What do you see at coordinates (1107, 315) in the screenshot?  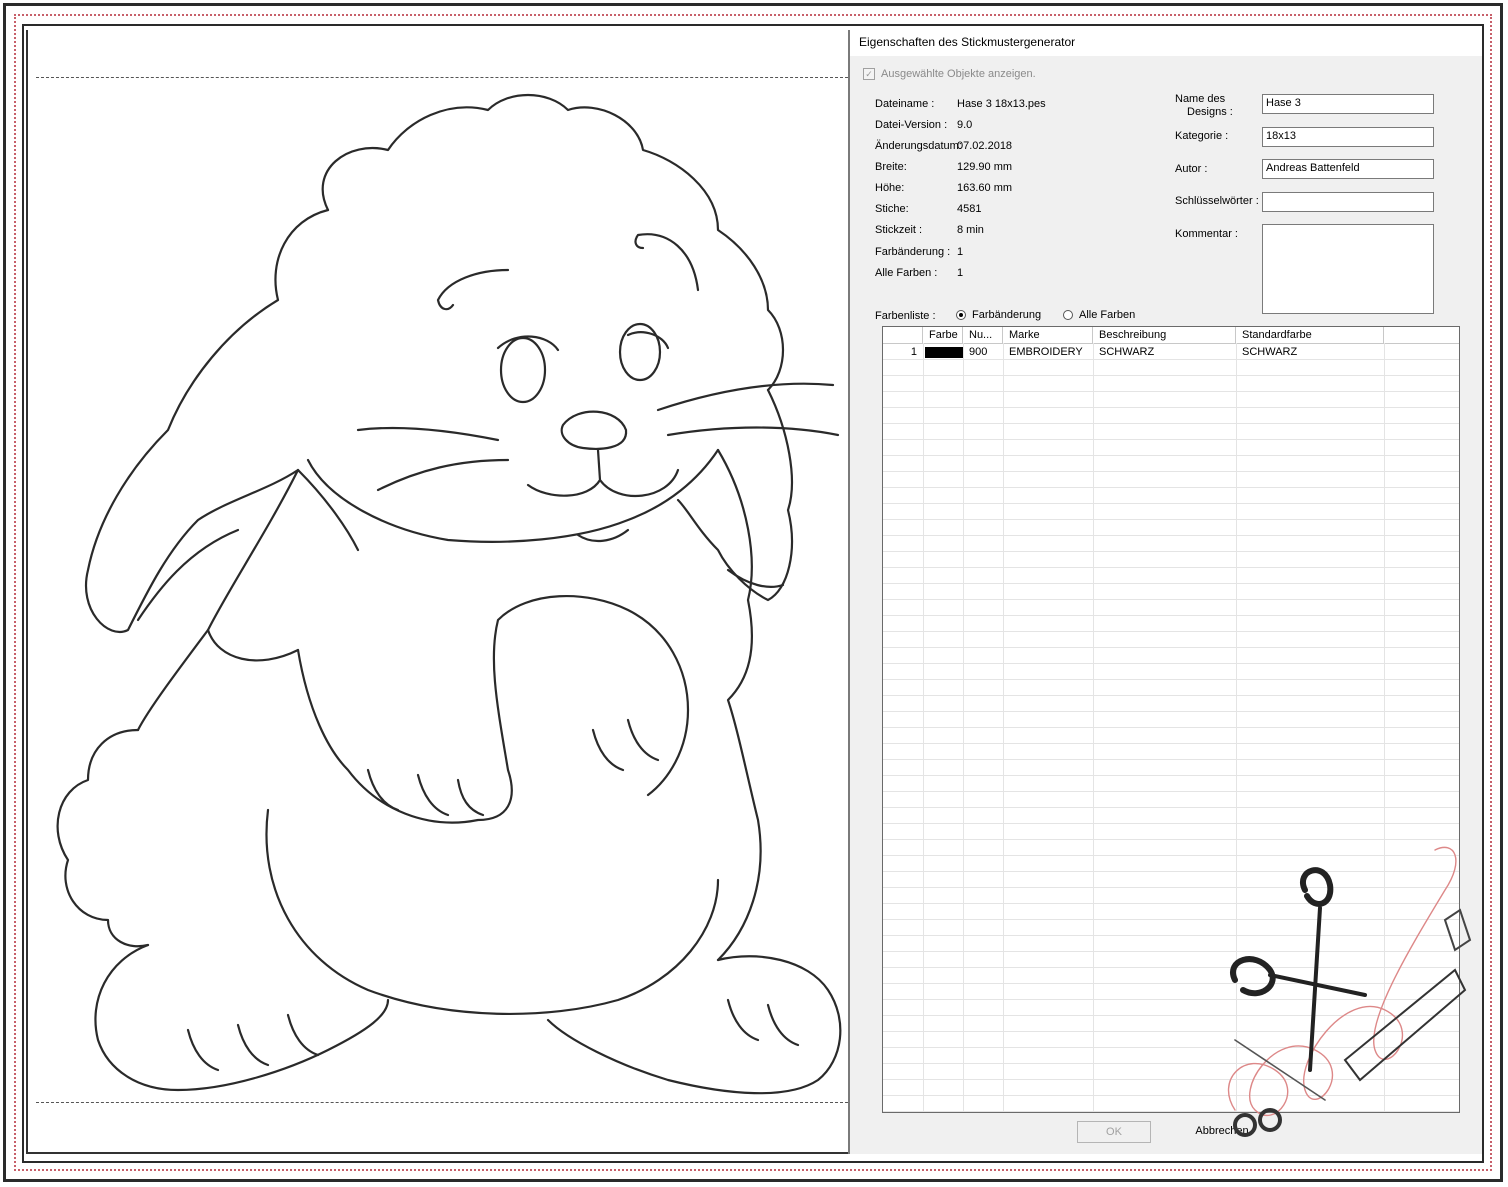 I see `radio-all-colors-label: Alle Farben` at bounding box center [1107, 315].